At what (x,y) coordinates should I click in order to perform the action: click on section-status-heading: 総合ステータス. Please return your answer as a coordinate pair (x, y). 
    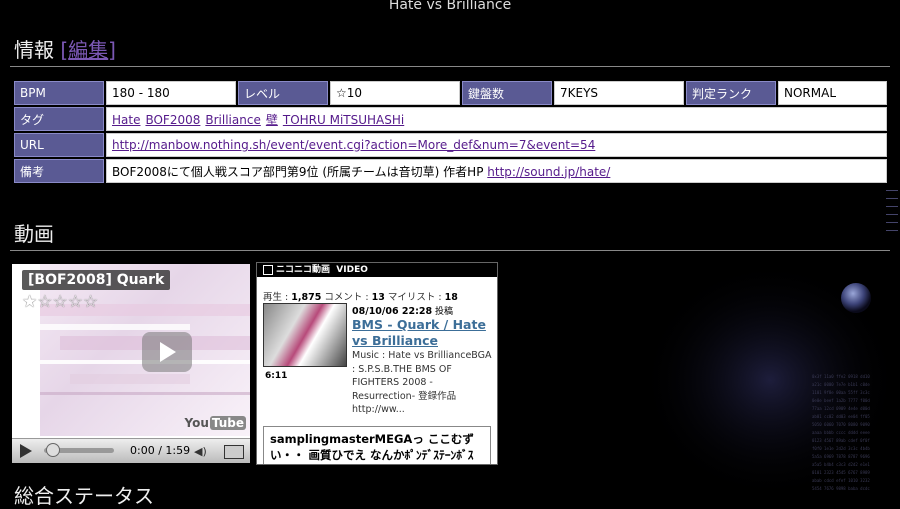
    Looking at the image, I should click on (84, 494).